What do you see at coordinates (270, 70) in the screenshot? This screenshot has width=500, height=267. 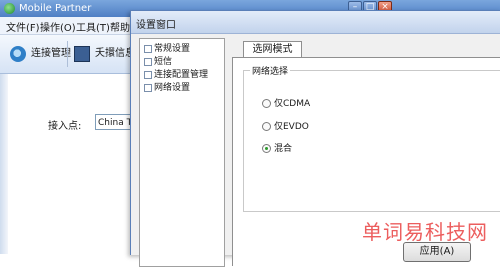 I see `group-title: 网络选择` at bounding box center [270, 70].